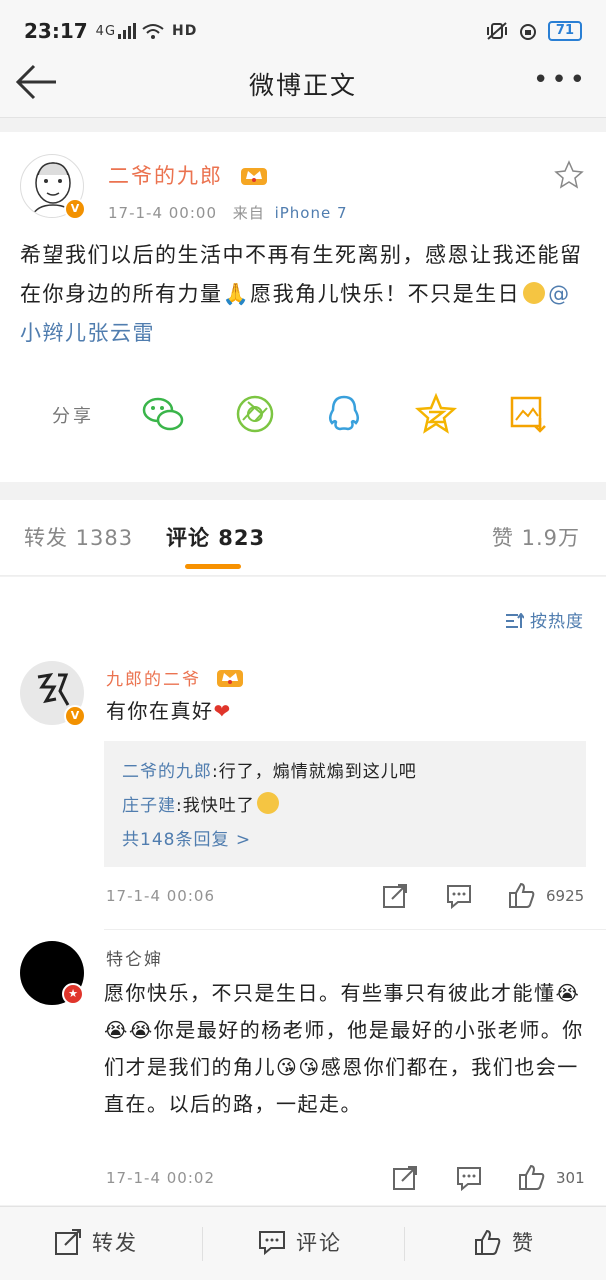 The height and width of the screenshot is (1280, 606). I want to click on reply-text: :行了，煽情就煽到这儿吧, so click(314, 772).